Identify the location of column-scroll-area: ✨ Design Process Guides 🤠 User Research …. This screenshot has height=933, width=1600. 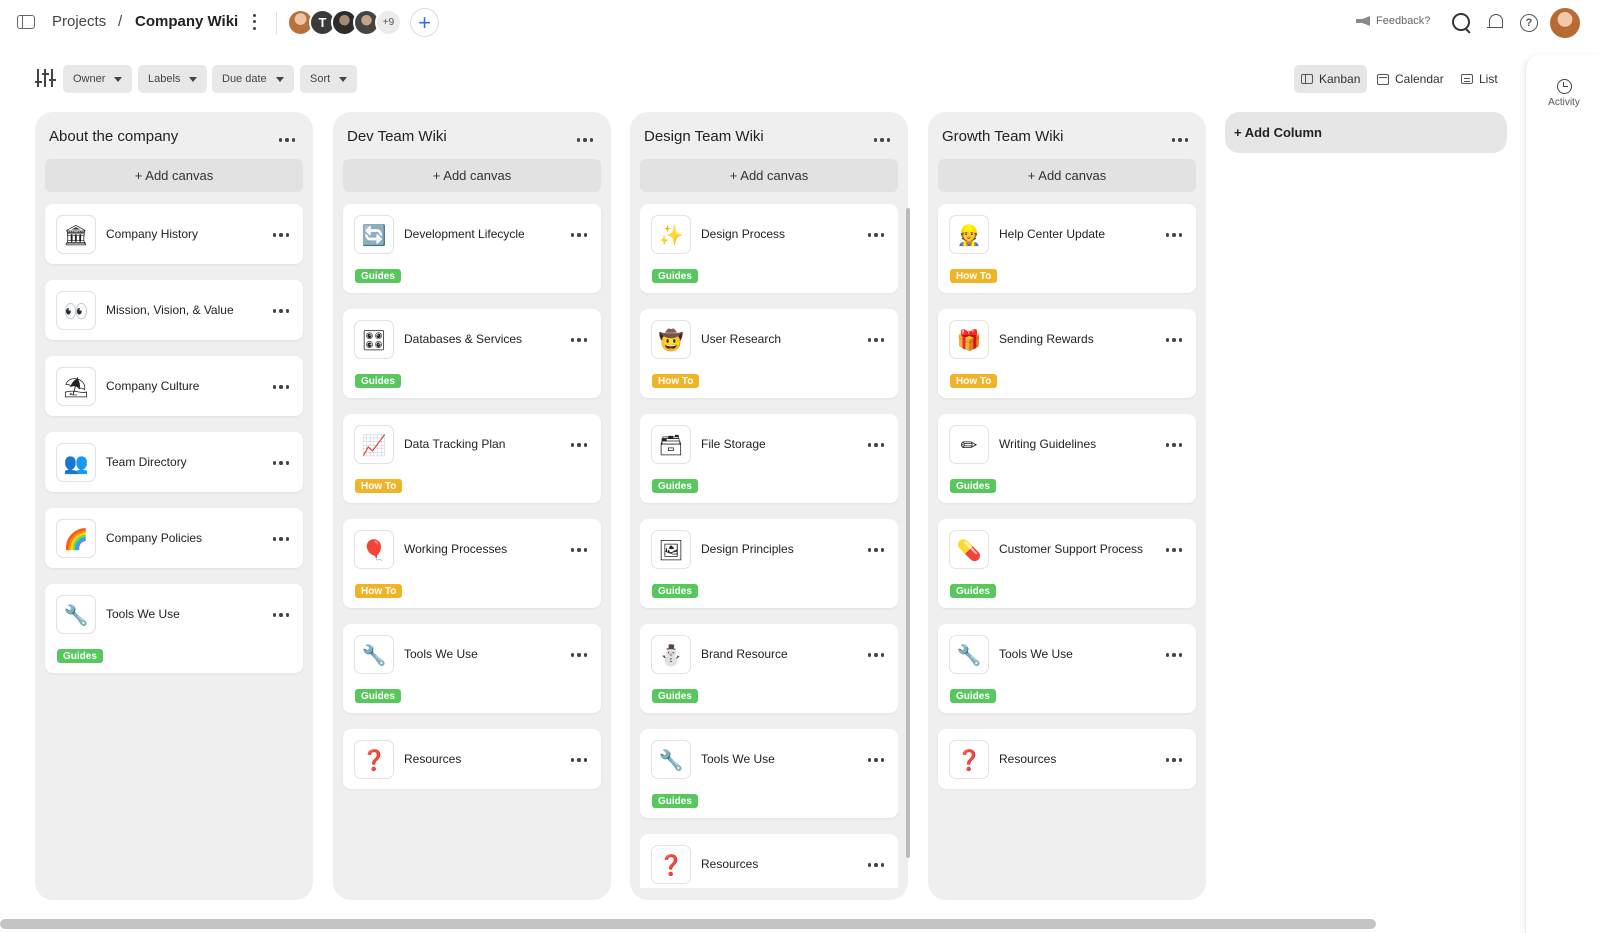
(769, 546).